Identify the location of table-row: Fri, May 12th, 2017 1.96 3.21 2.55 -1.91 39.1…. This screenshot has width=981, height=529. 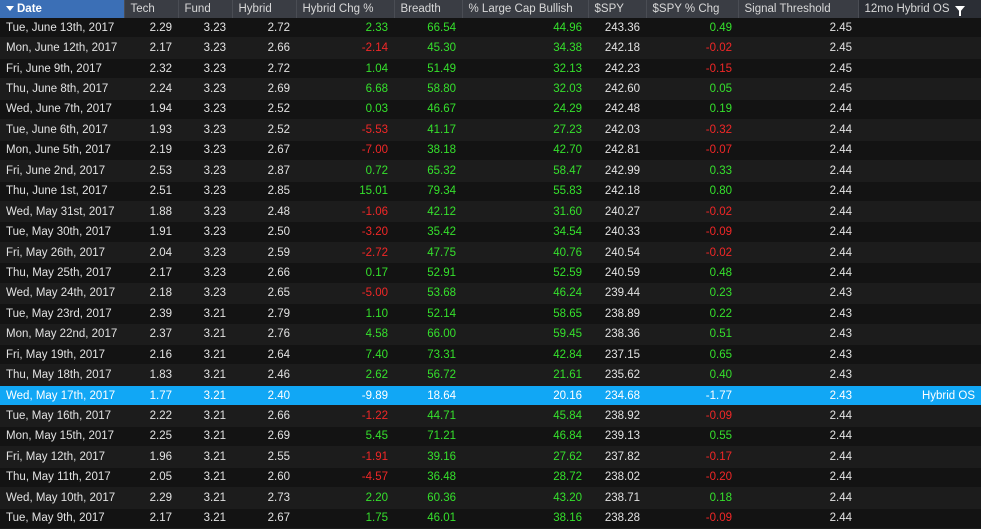
(490, 457).